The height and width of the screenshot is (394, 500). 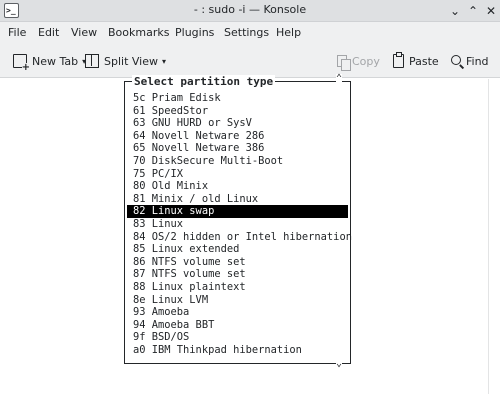 I want to click on list-item: 83 Linux, so click(x=237, y=224).